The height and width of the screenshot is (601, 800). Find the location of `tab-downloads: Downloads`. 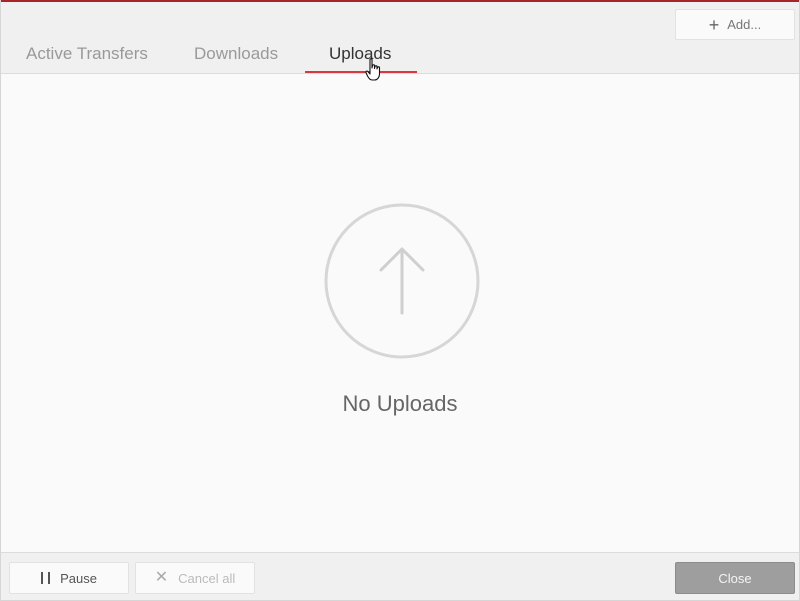

tab-downloads: Downloads is located at coordinates (236, 58).